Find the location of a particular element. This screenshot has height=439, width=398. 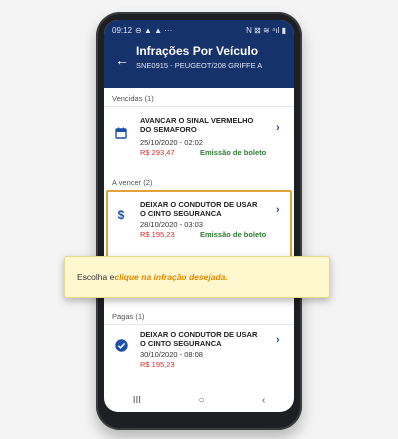

home-icon: ○ is located at coordinates (201, 400).